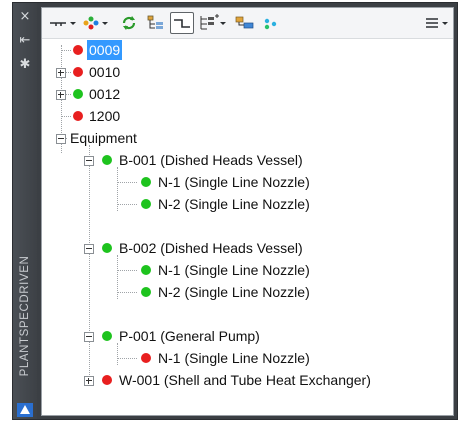 This screenshot has width=463, height=423. Describe the element at coordinates (245, 380) in the screenshot. I see `tree-node-label: W-001 (Shell and Tube Heat Exchanger)` at that location.